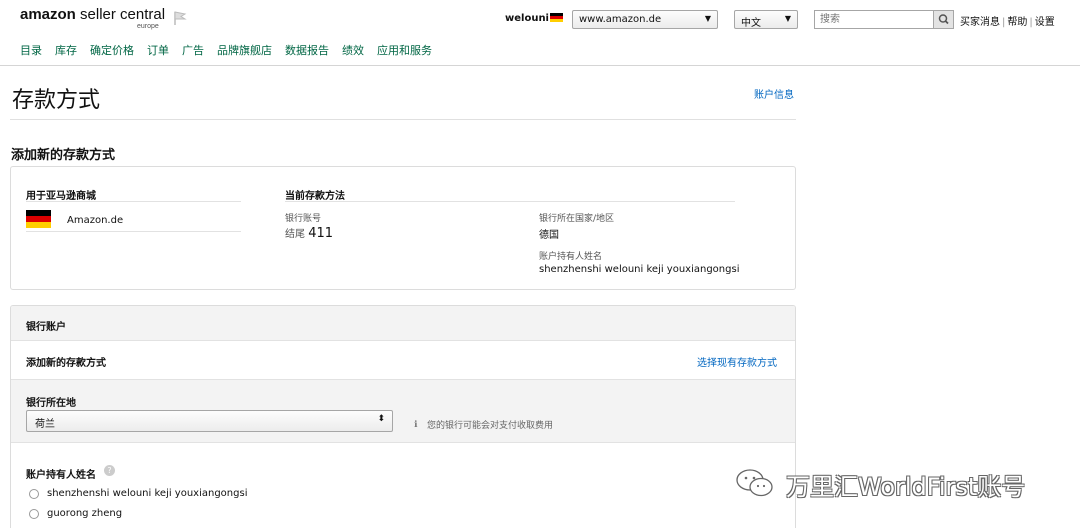 This screenshot has width=1080, height=528. Describe the element at coordinates (61, 196) in the screenshot. I see `marketplace-column-label: 用于亚马逊商城` at that location.